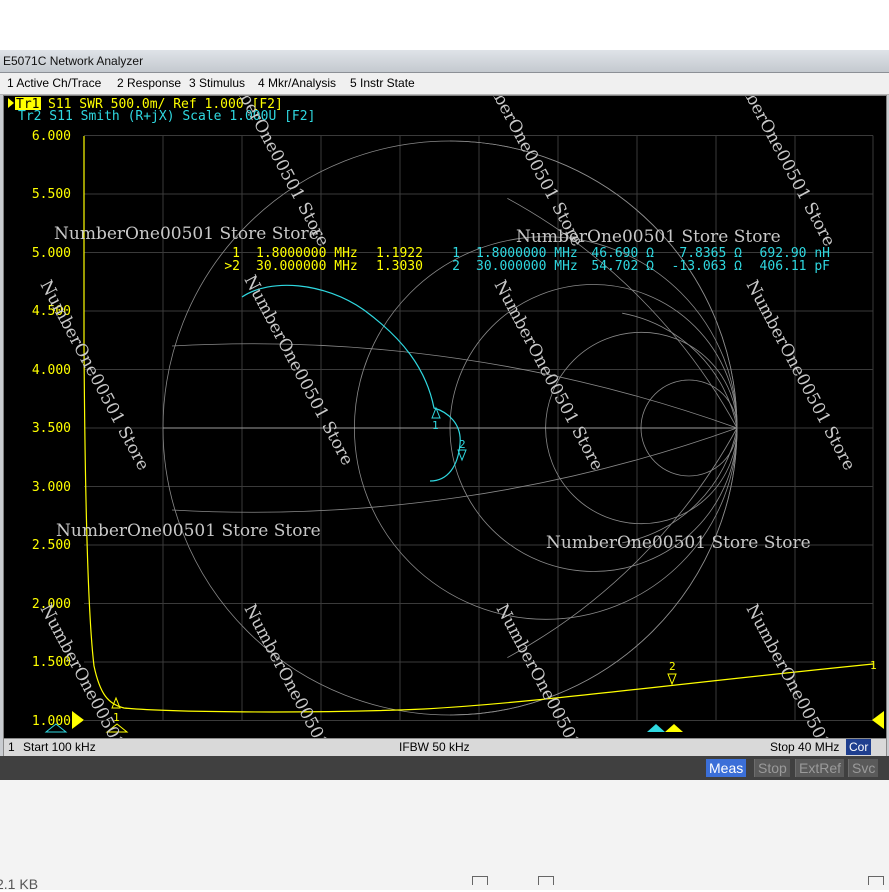 Image resolution: width=889 pixels, height=892 pixels. Describe the element at coordinates (434, 747) in the screenshot. I see `status-ifbw: IFBW 50 kHz` at that location.